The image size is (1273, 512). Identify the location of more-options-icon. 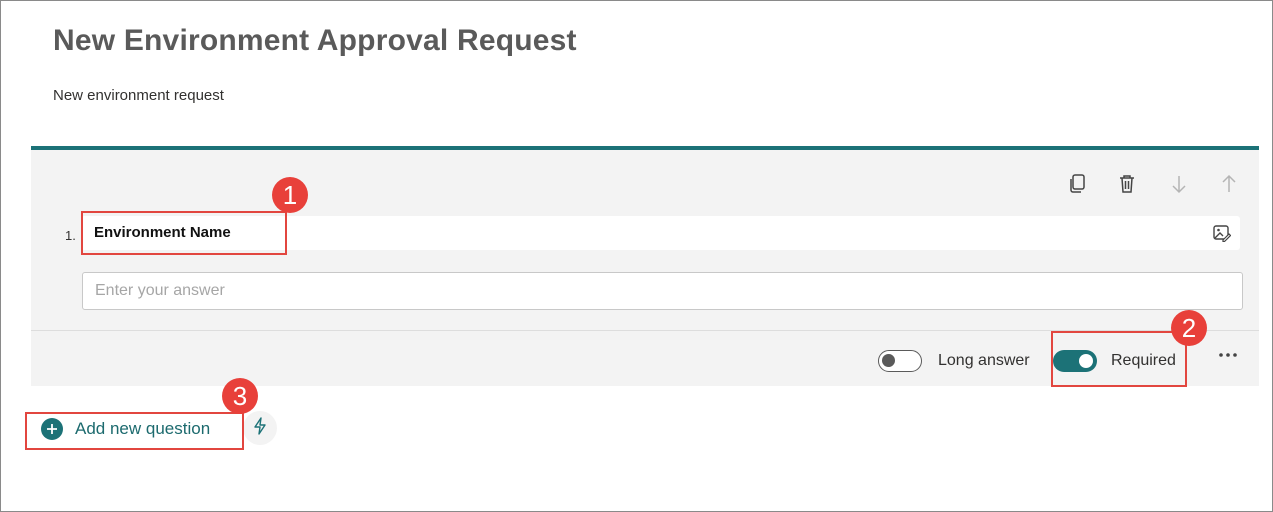
(1228, 355).